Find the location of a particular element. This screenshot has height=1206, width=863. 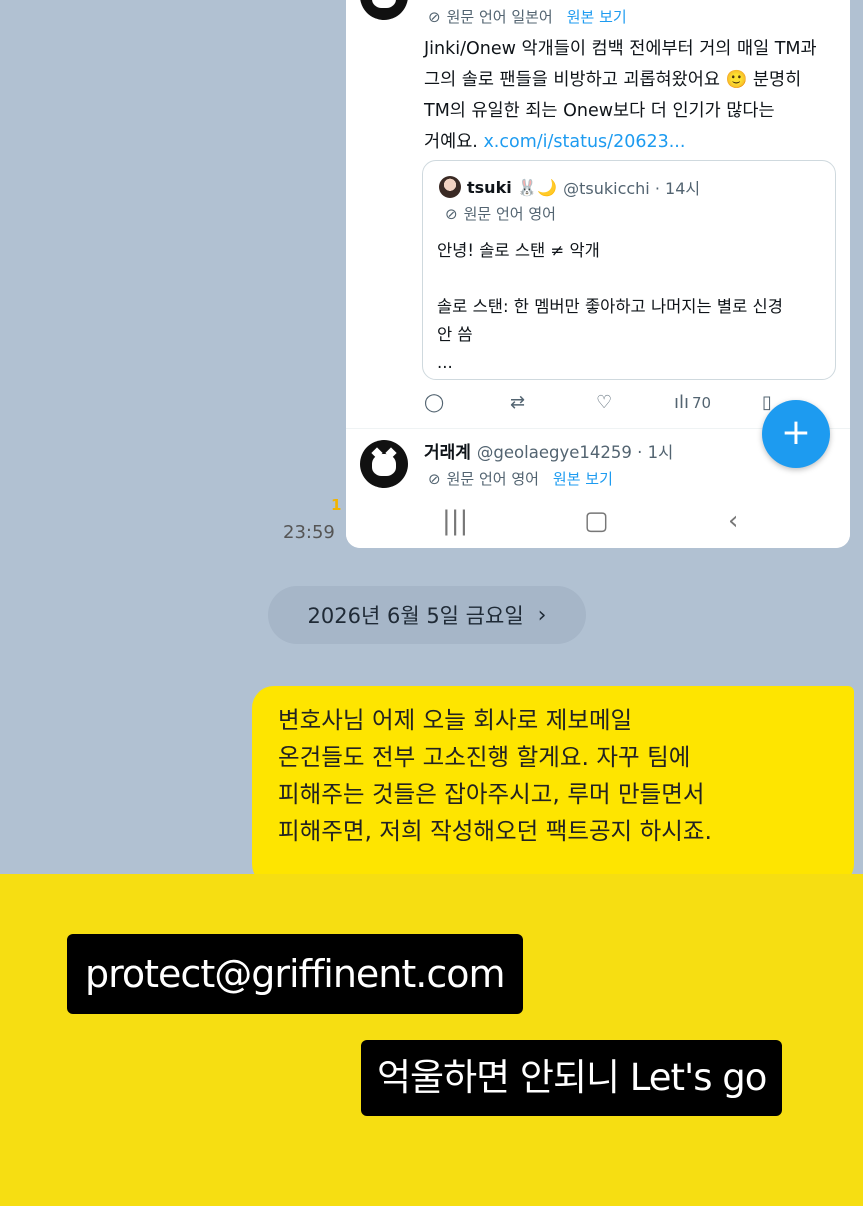

email-sticker: protect@griffinent.com is located at coordinates (295, 974).